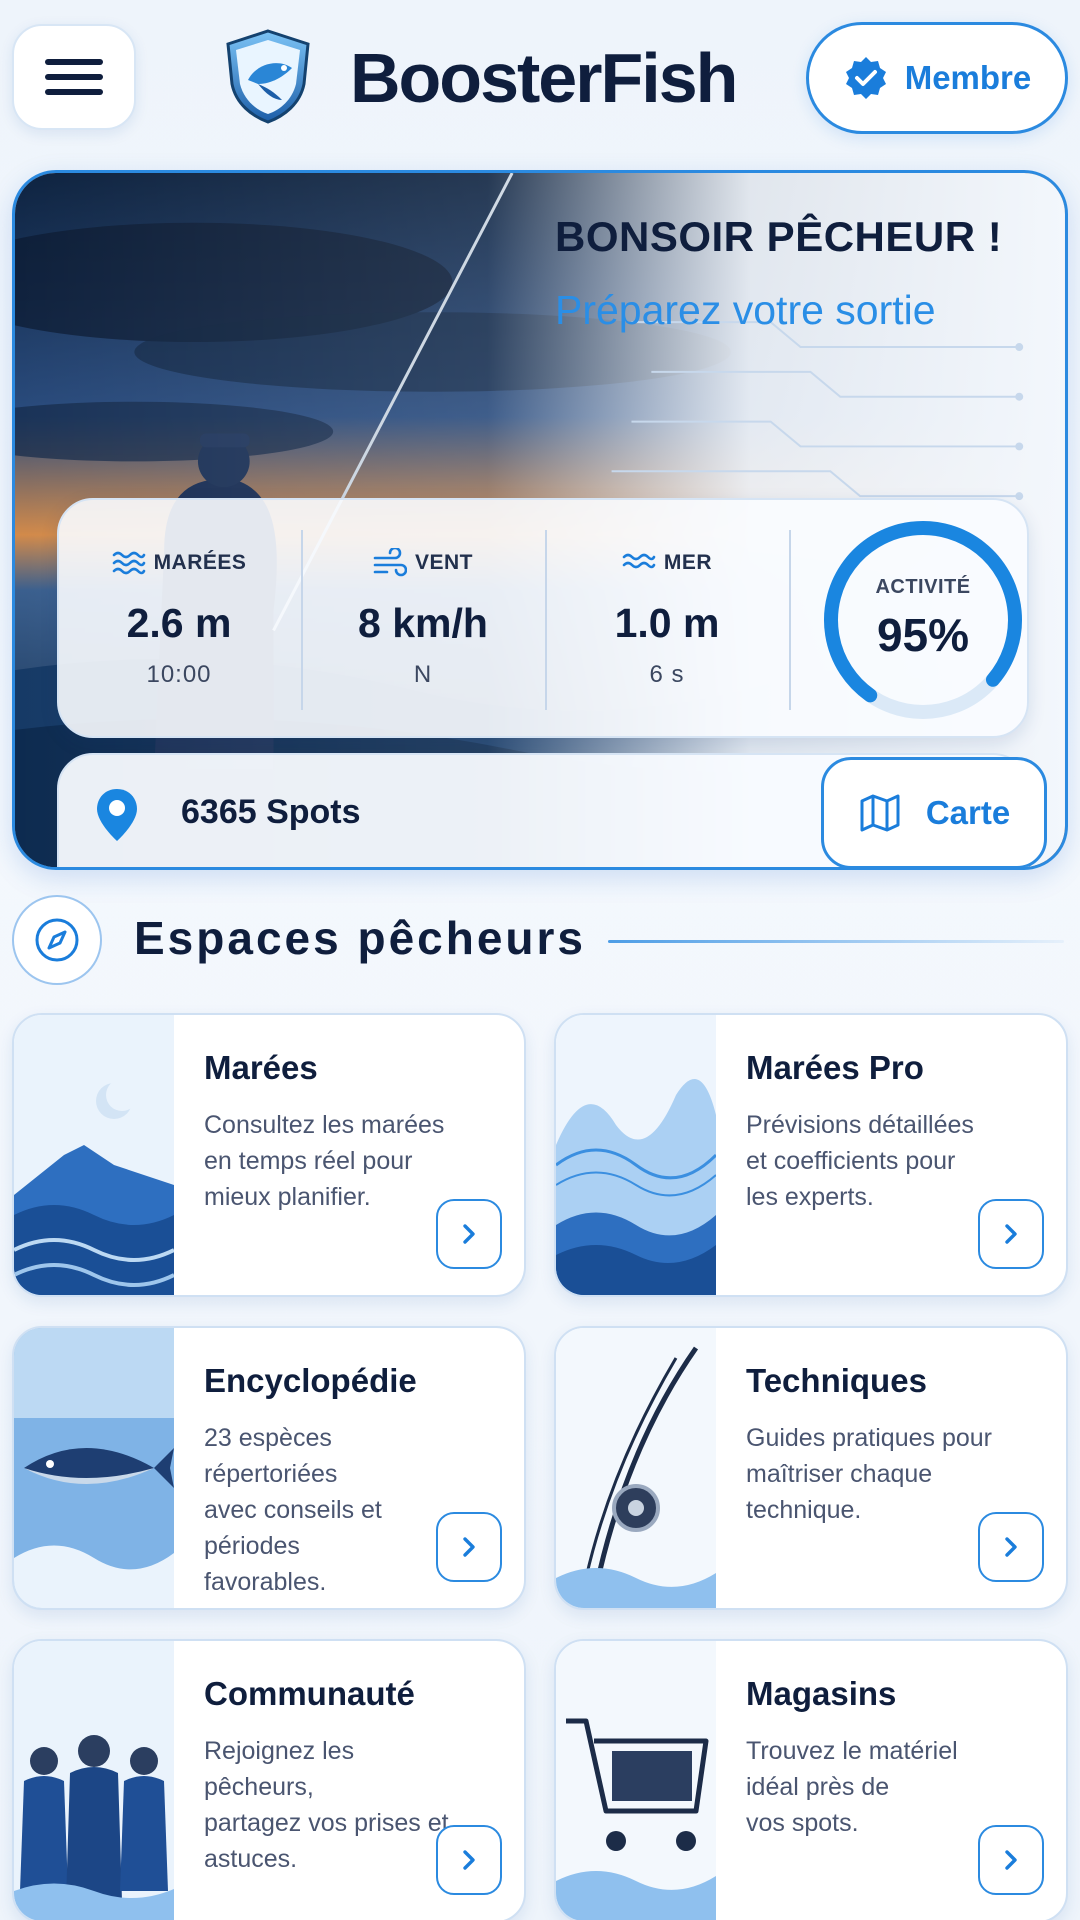 Image resolution: width=1080 pixels, height=1920 pixels. What do you see at coordinates (968, 77) in the screenshot?
I see `member-label: Membre` at bounding box center [968, 77].